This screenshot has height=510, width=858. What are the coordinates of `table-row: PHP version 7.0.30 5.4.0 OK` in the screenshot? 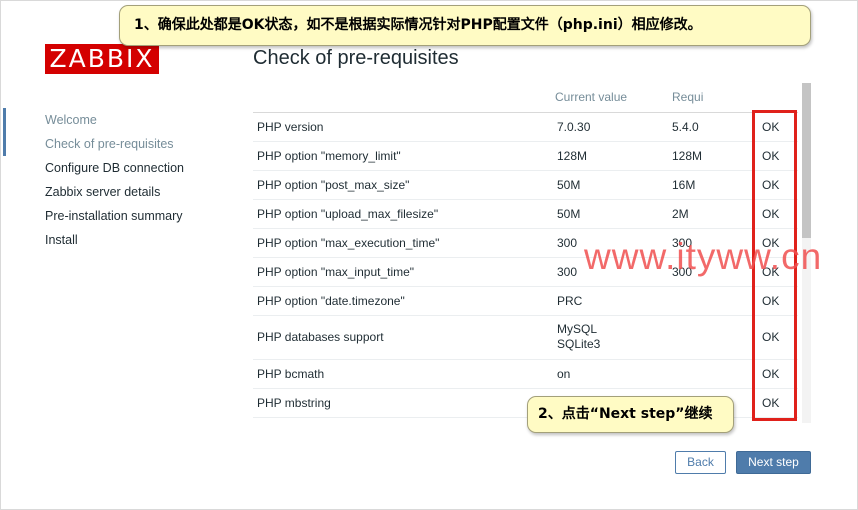 It's located at (525, 127).